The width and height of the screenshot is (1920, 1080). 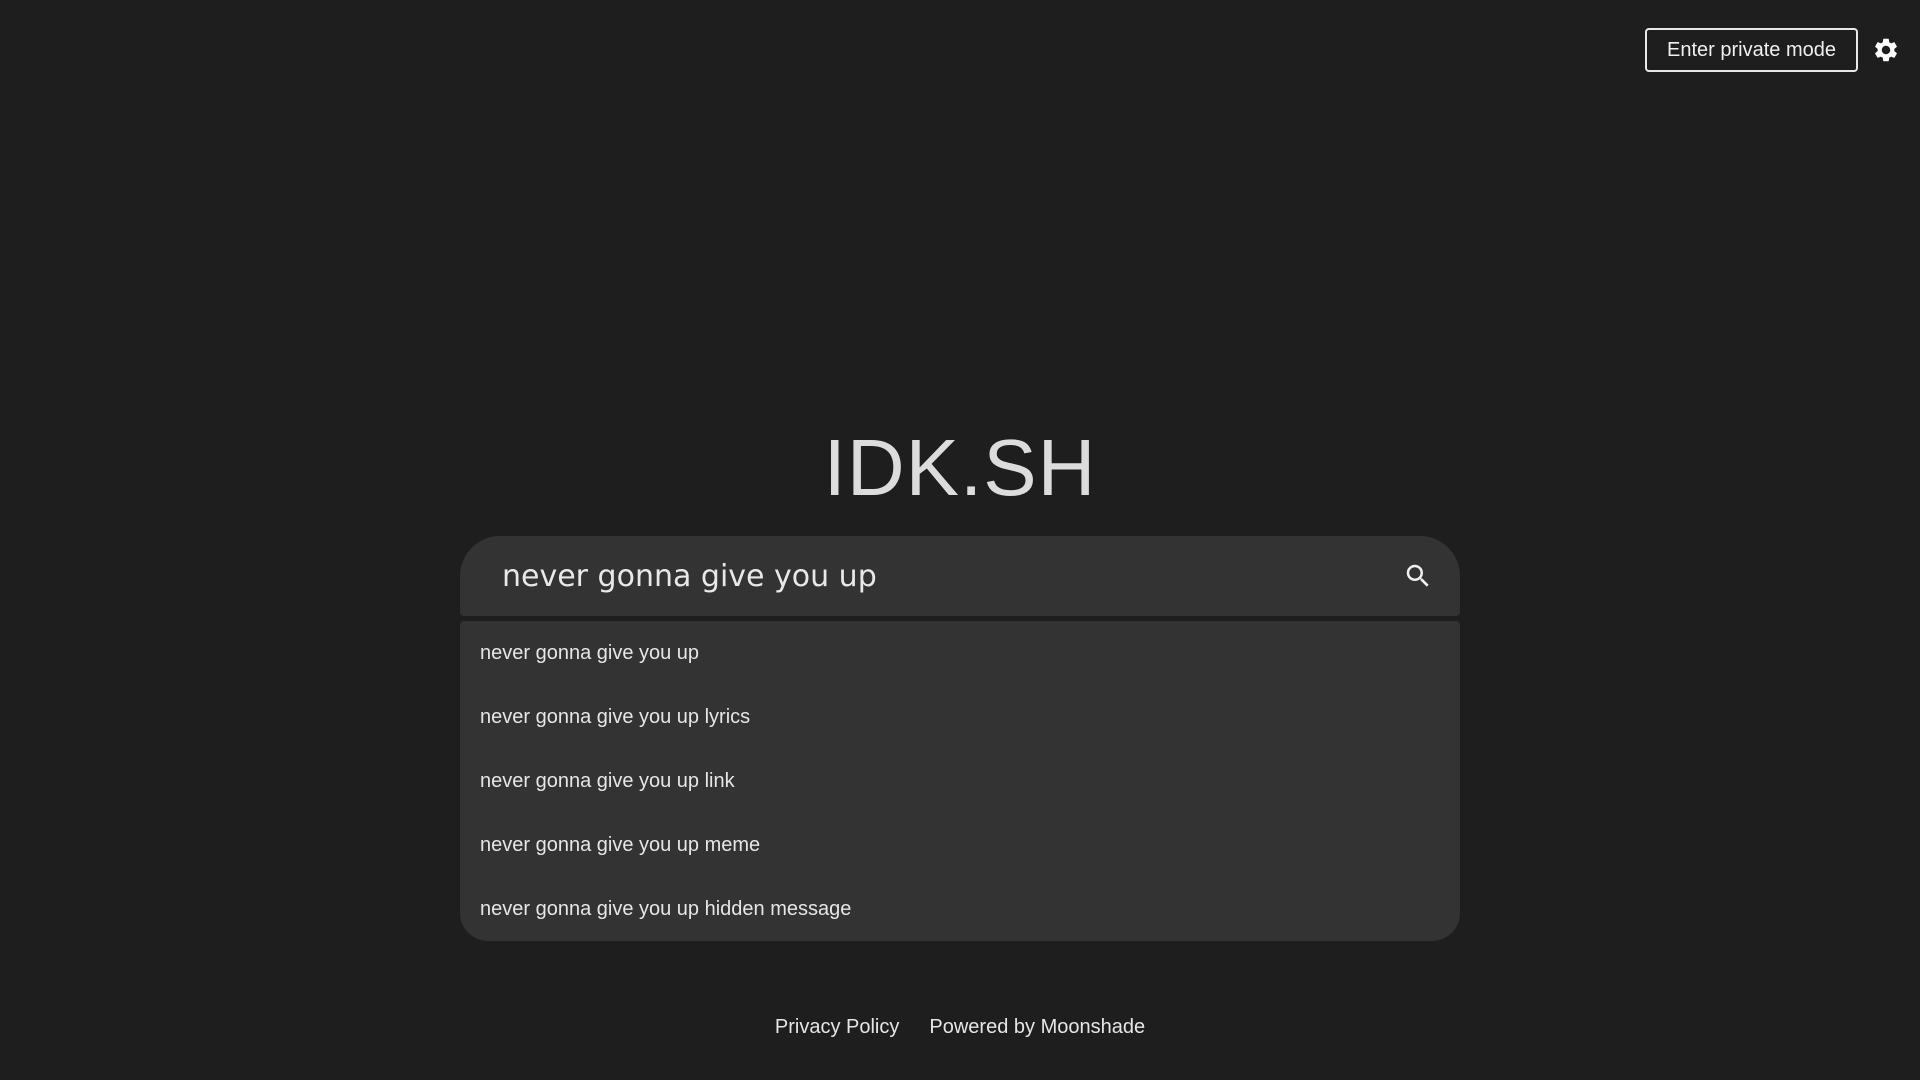 I want to click on site-logo: IDK.SH, so click(x=960, y=467).